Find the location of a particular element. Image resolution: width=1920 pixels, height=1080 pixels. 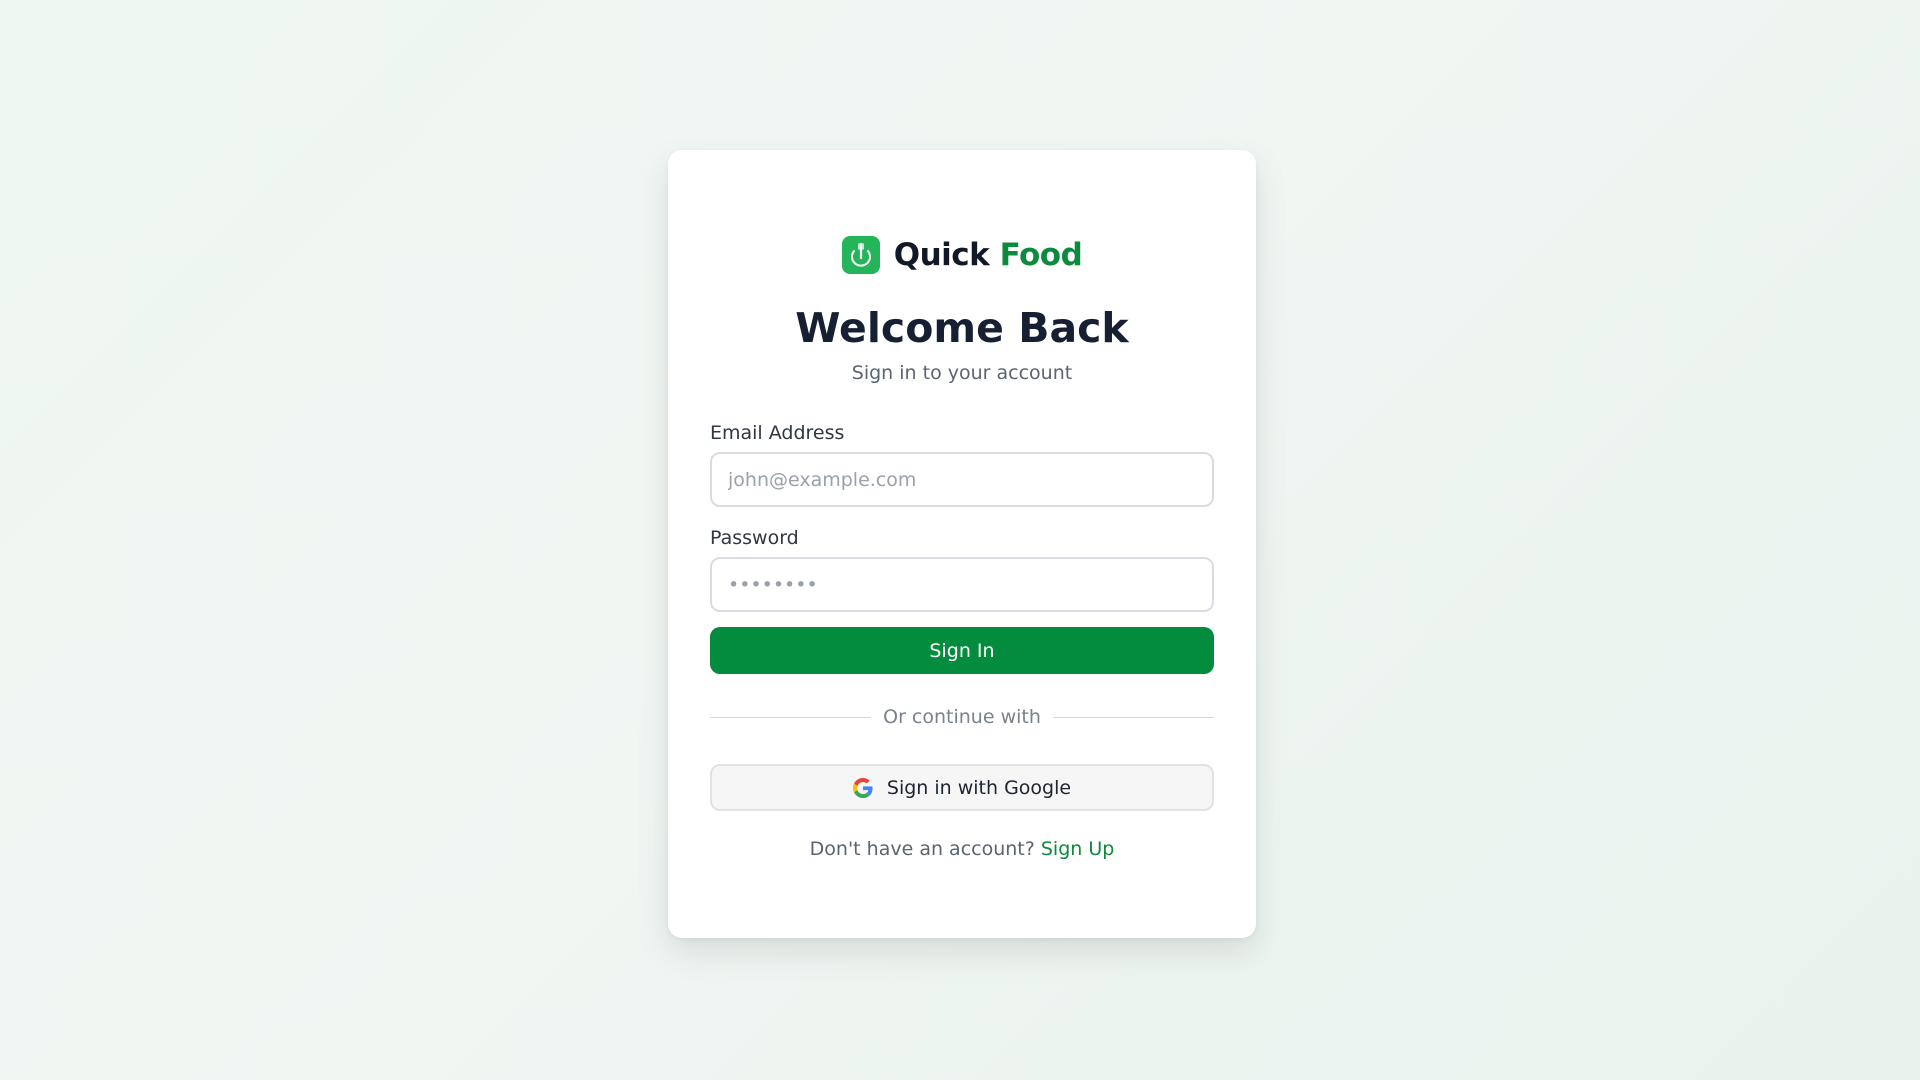

signup-prompt-text: Don't have an account? is located at coordinates (922, 849).